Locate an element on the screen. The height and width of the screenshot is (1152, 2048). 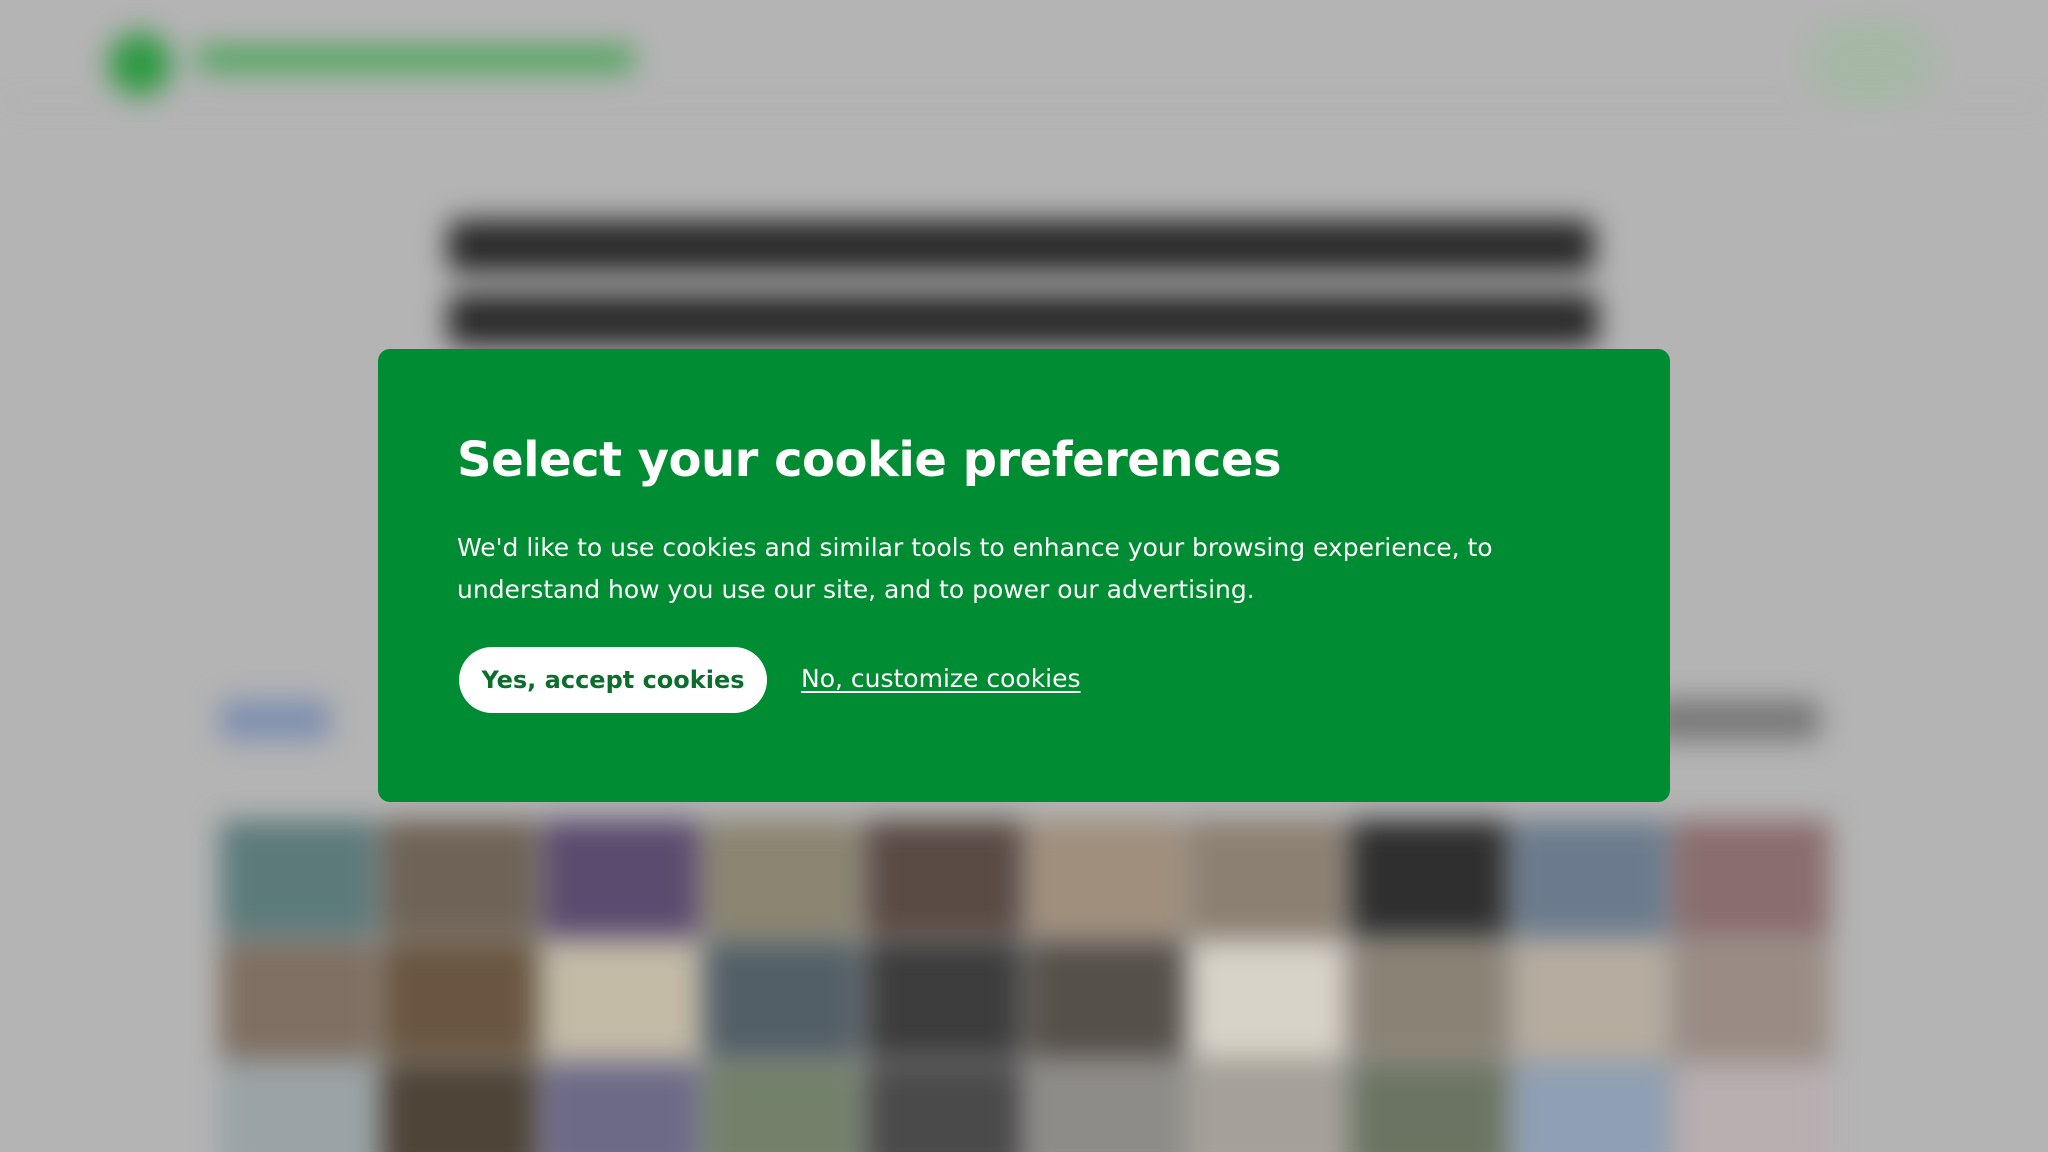
customize-cookies-link: No, customize cookies is located at coordinates (941, 679).